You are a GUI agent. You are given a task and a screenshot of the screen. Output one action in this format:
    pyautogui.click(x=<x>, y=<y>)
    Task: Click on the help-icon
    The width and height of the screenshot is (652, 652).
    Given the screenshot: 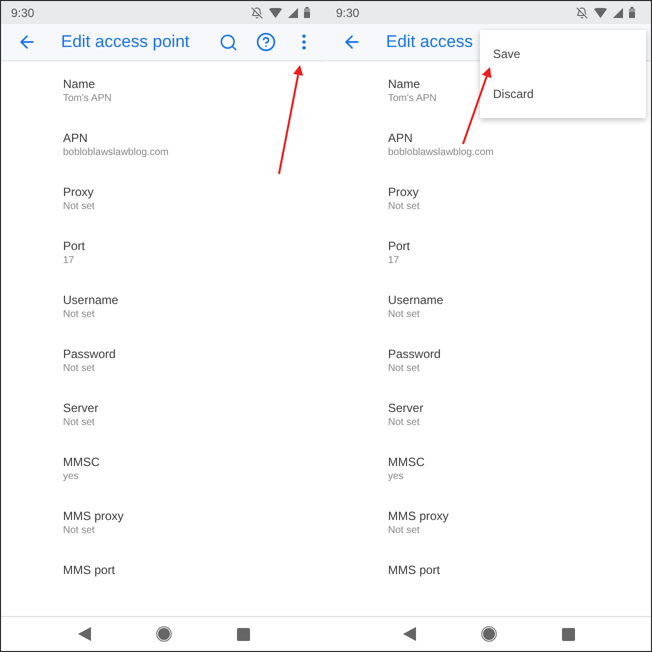 What is the action you would take?
    pyautogui.click(x=266, y=42)
    